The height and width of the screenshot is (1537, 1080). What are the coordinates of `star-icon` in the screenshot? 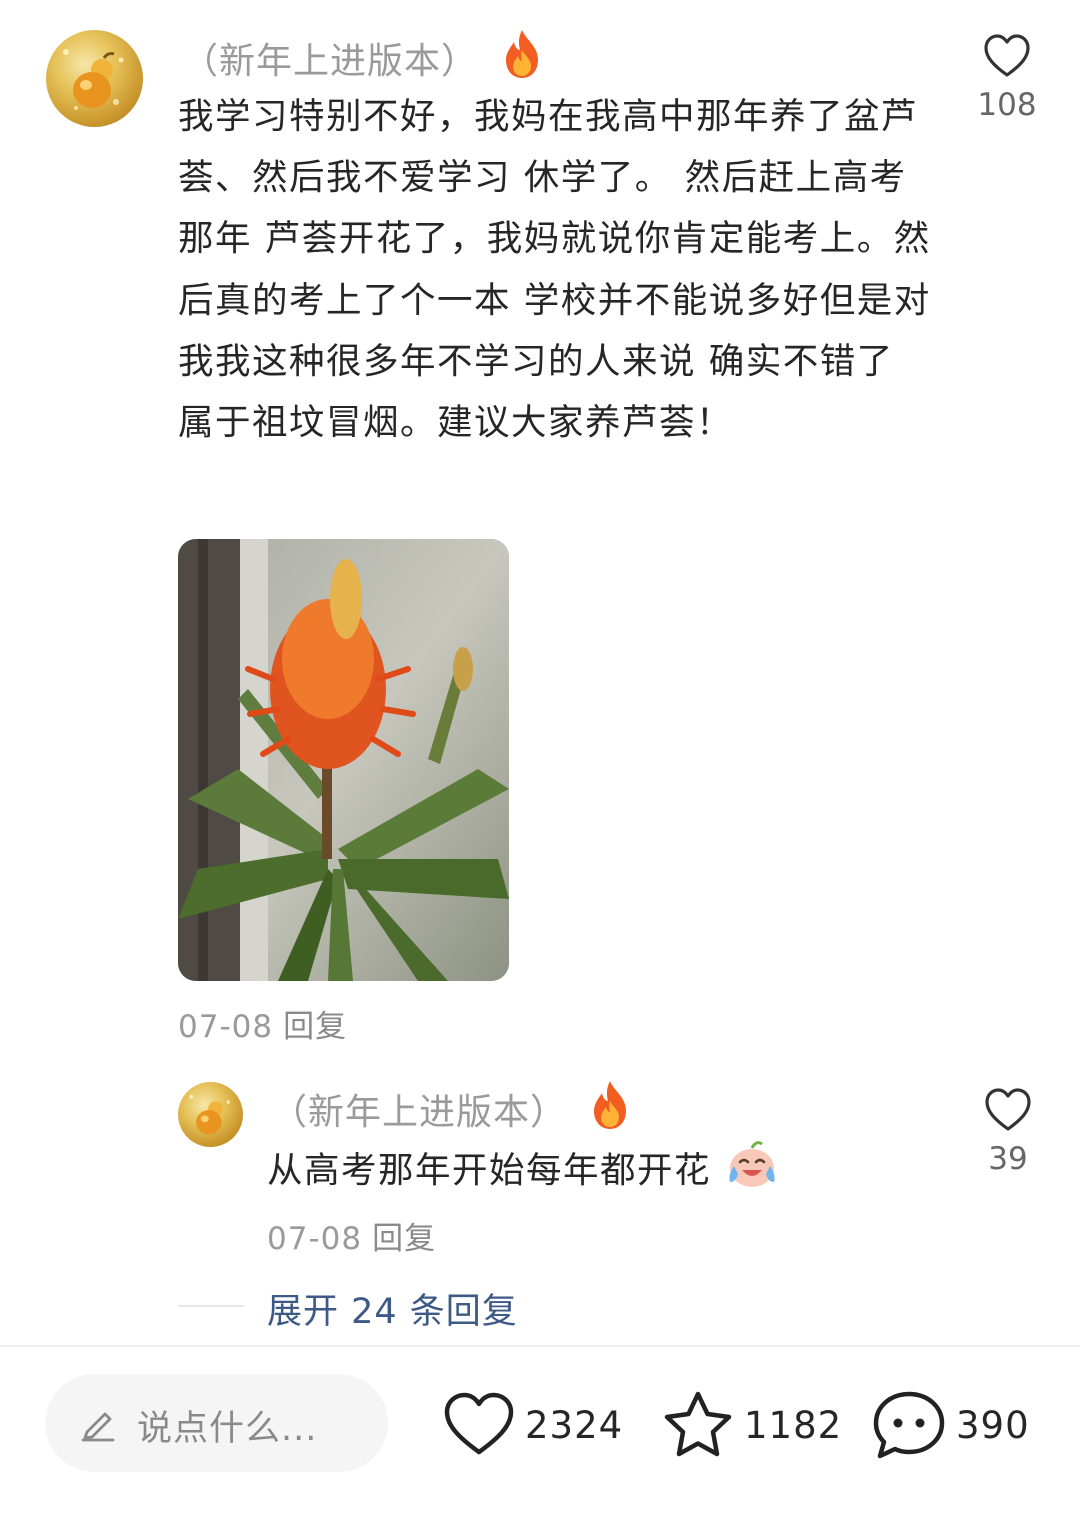 It's located at (698, 1424).